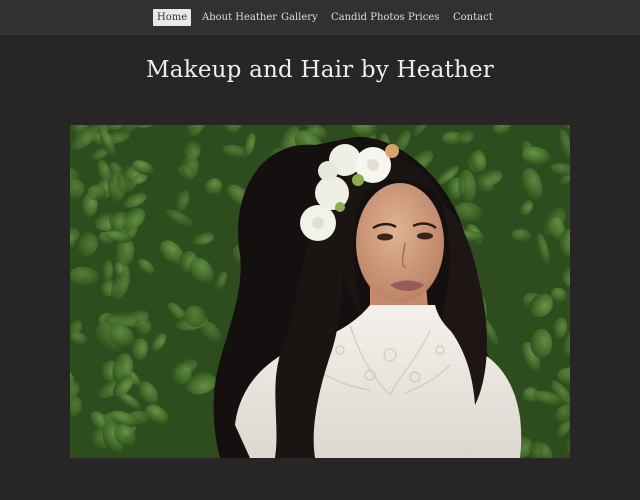  Describe the element at coordinates (299, 17) in the screenshot. I see `nav-gallery: Gallery` at that location.